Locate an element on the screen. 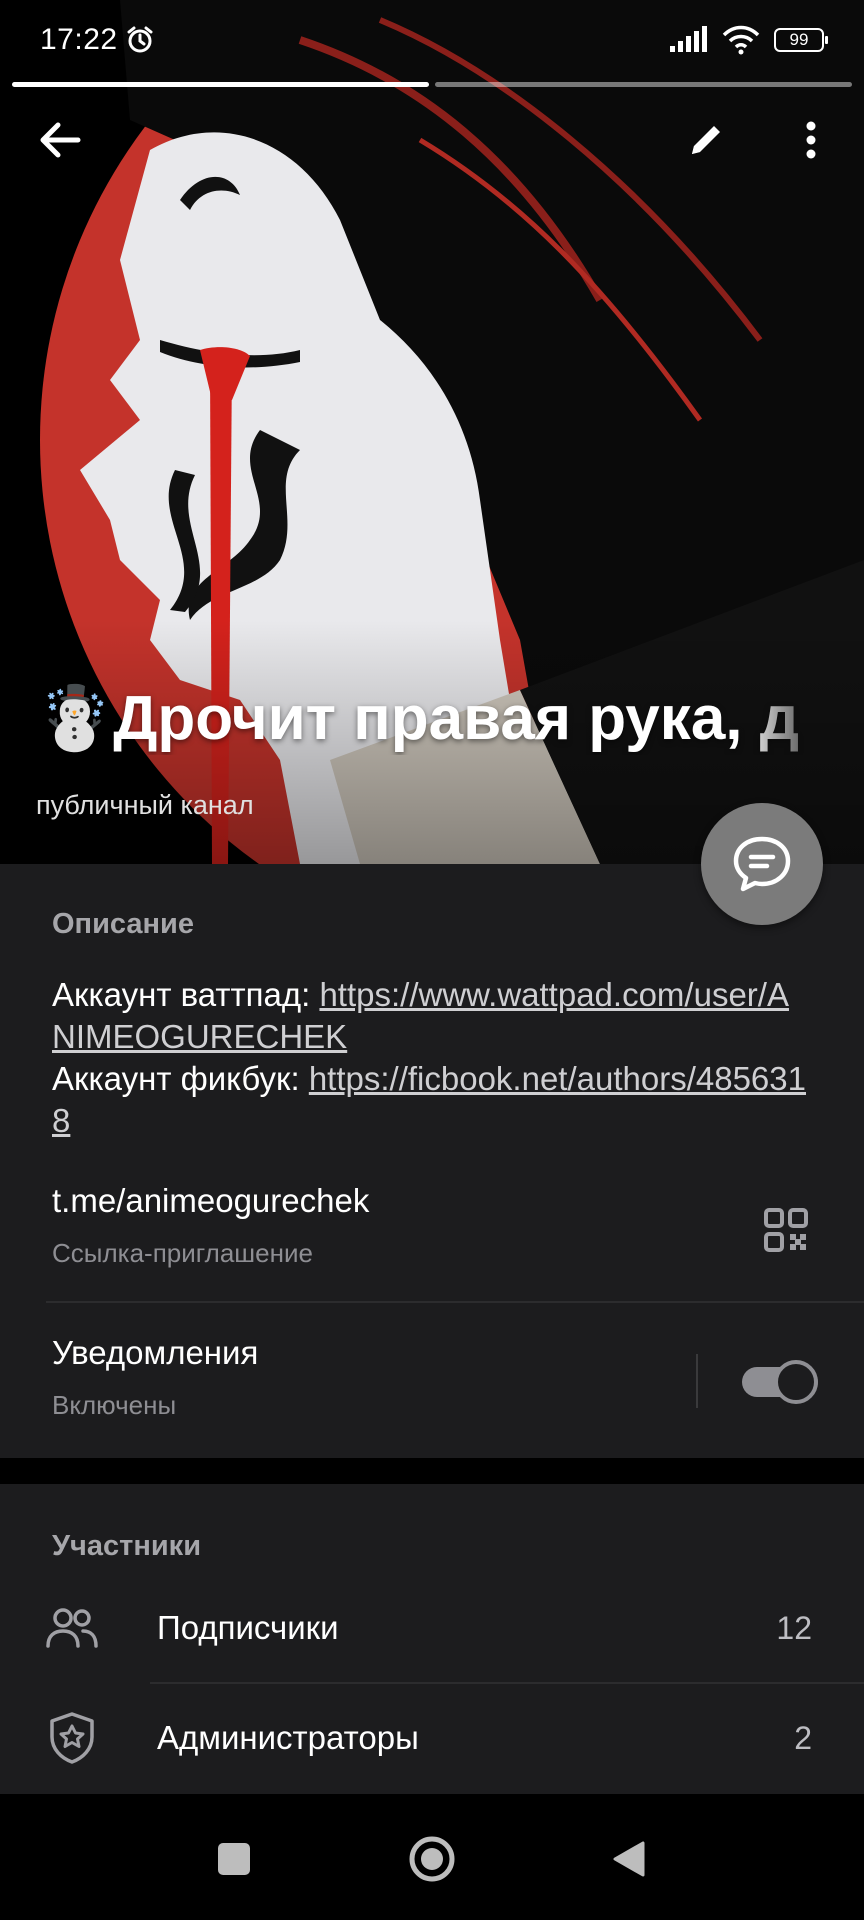 The height and width of the screenshot is (1920, 864). recents-button is located at coordinates (234, 1859).